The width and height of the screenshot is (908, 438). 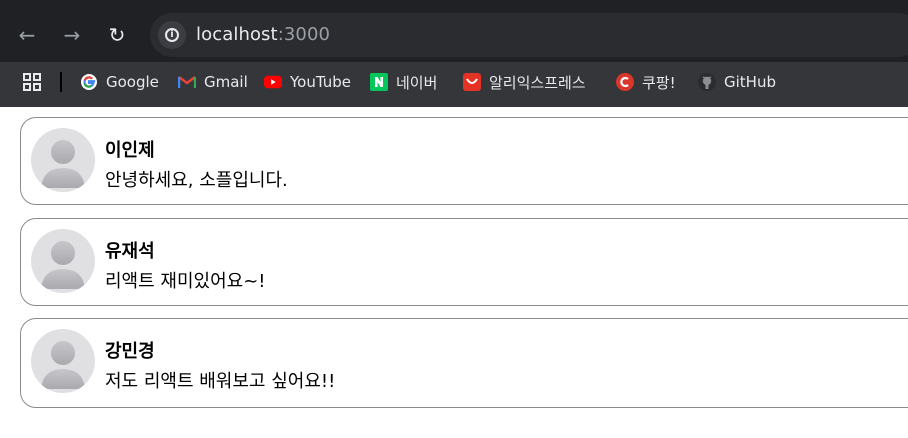 What do you see at coordinates (379, 82) in the screenshot?
I see `naver-icon` at bounding box center [379, 82].